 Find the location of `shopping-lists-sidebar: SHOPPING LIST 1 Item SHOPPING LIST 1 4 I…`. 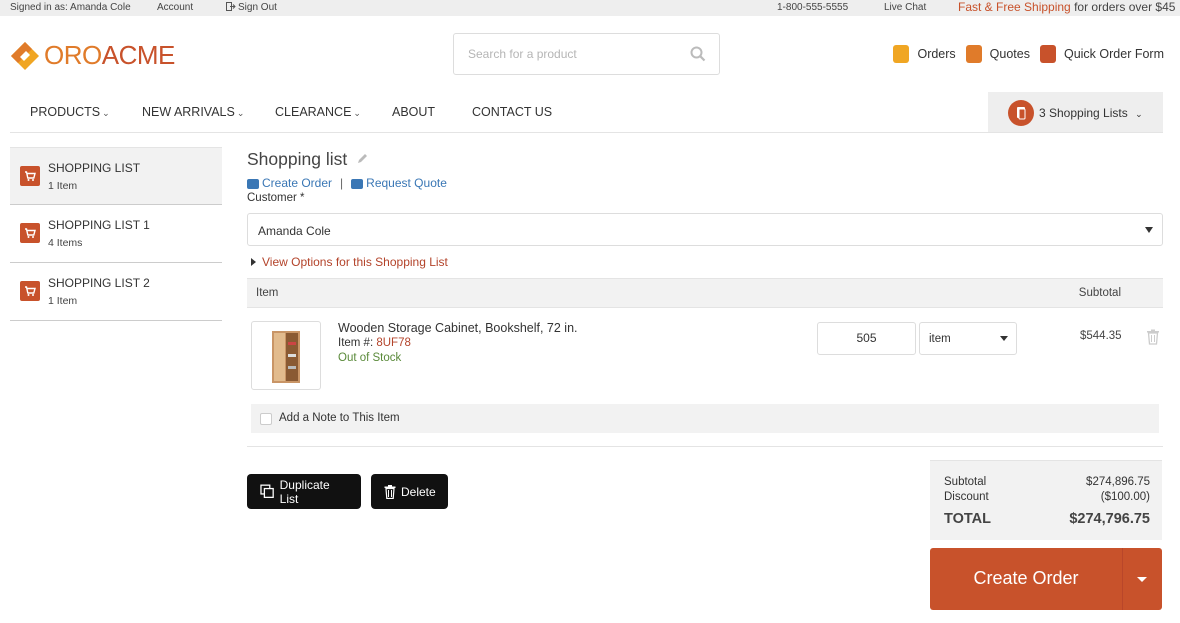

shopping-lists-sidebar: SHOPPING LIST 1 Item SHOPPING LIST 1 4 I… is located at coordinates (116, 234).